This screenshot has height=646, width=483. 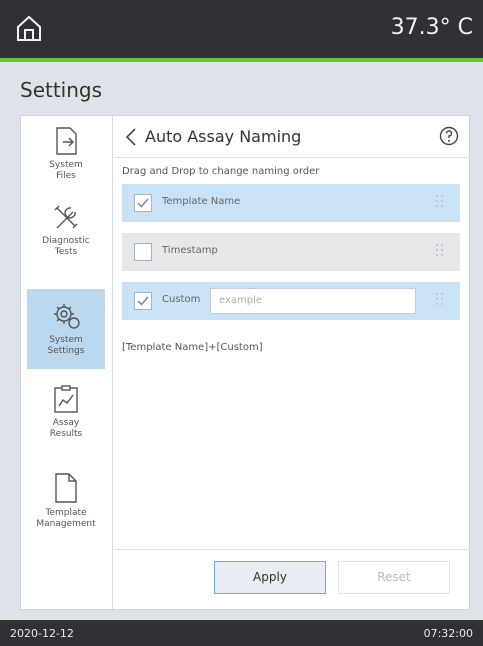 I want to click on naming-row-template-name: Template Name, so click(x=291, y=203).